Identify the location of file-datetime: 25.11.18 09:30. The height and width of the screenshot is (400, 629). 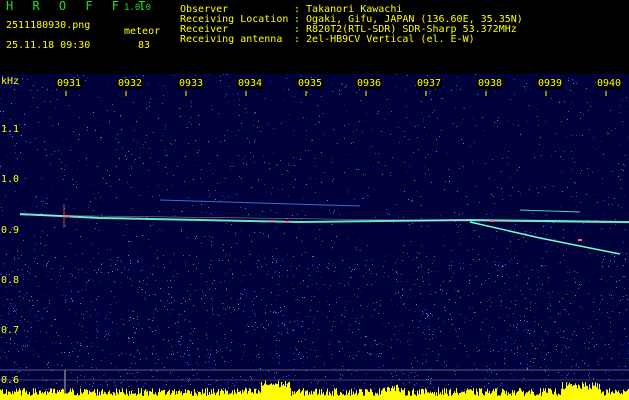
(48, 45).